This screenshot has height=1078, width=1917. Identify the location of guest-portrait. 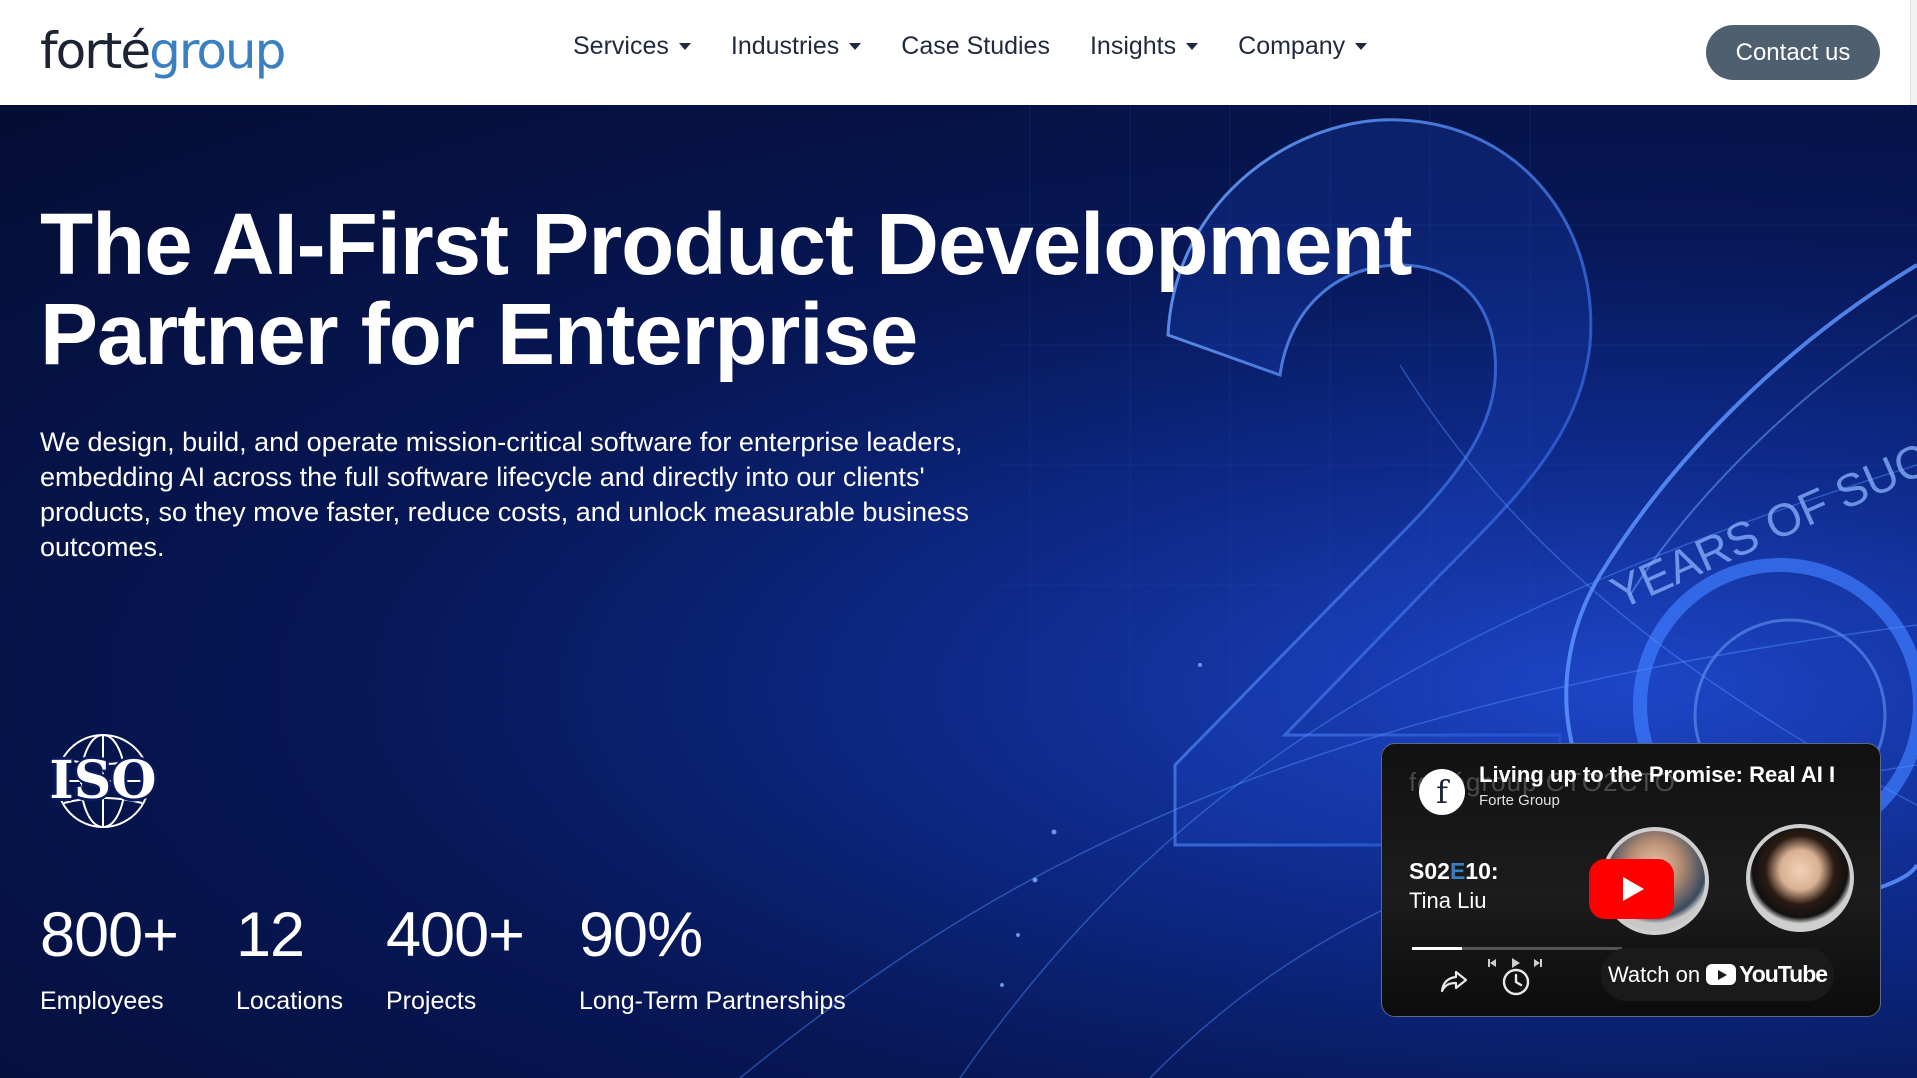
(1800, 878).